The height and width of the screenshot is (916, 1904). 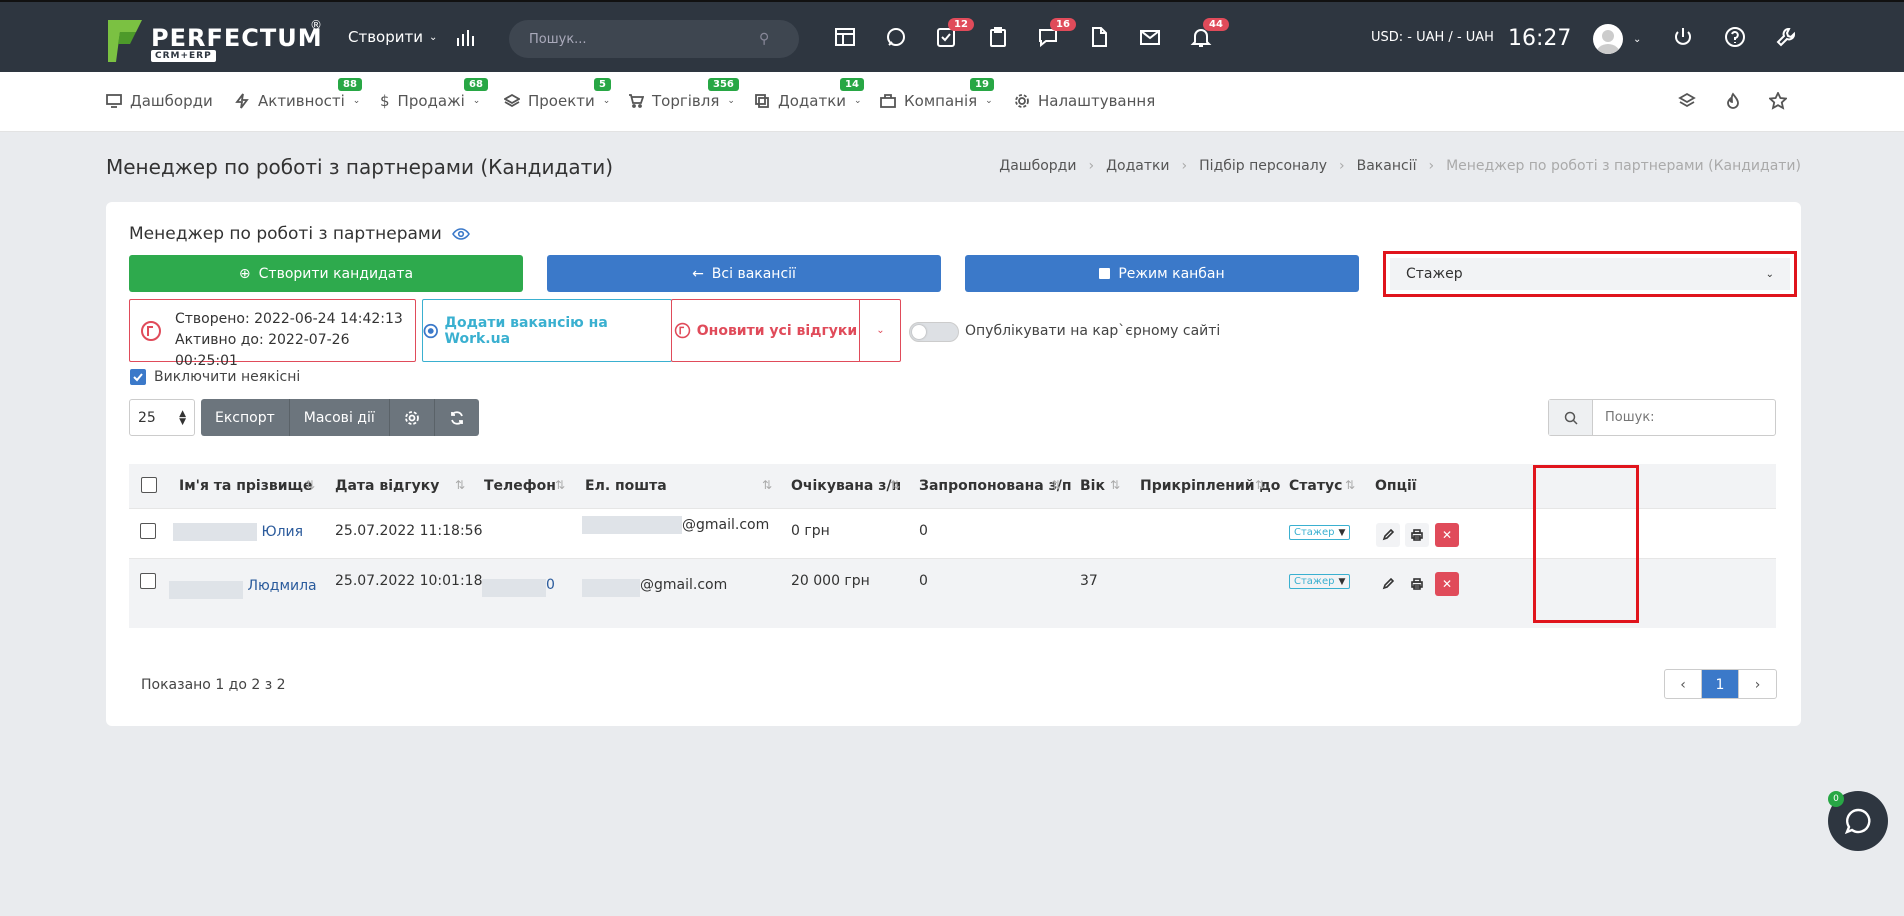 I want to click on page-size-select: 25 ▲ ▼, so click(x=162, y=417).